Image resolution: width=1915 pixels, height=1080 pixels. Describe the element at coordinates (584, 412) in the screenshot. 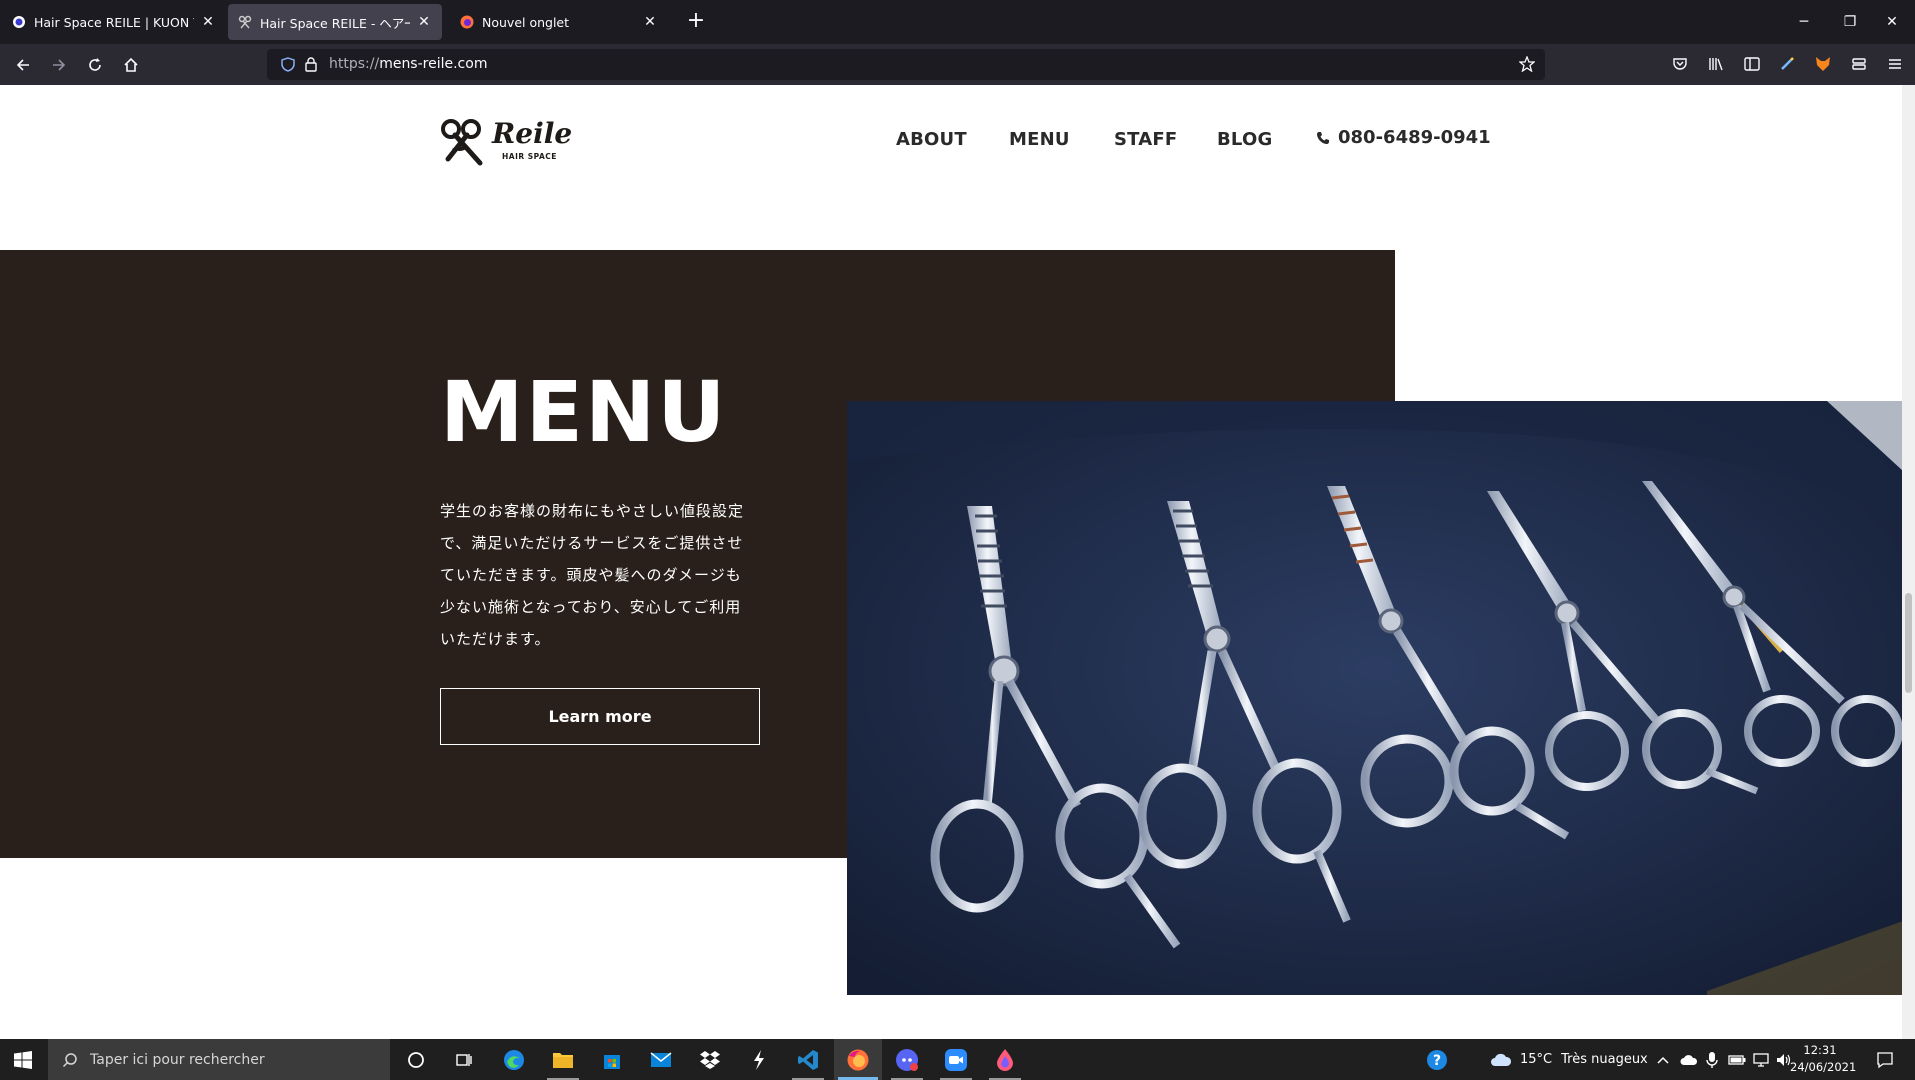

I see `hero-title: MENU` at that location.